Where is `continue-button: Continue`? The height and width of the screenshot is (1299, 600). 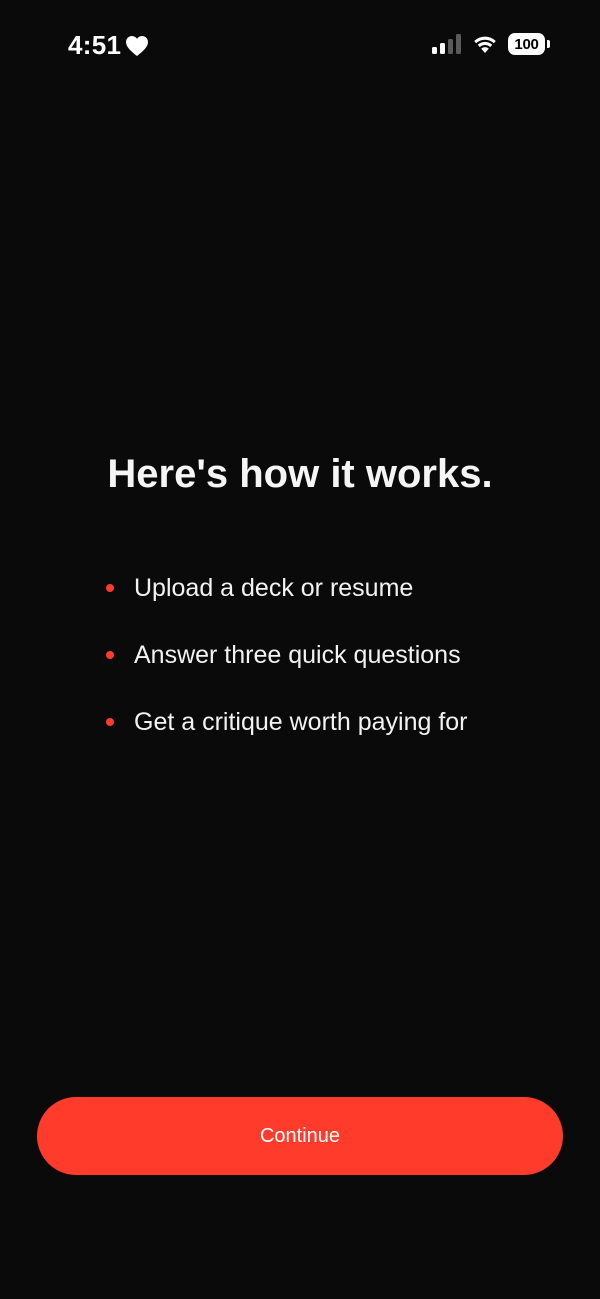 continue-button: Continue is located at coordinates (300, 1136).